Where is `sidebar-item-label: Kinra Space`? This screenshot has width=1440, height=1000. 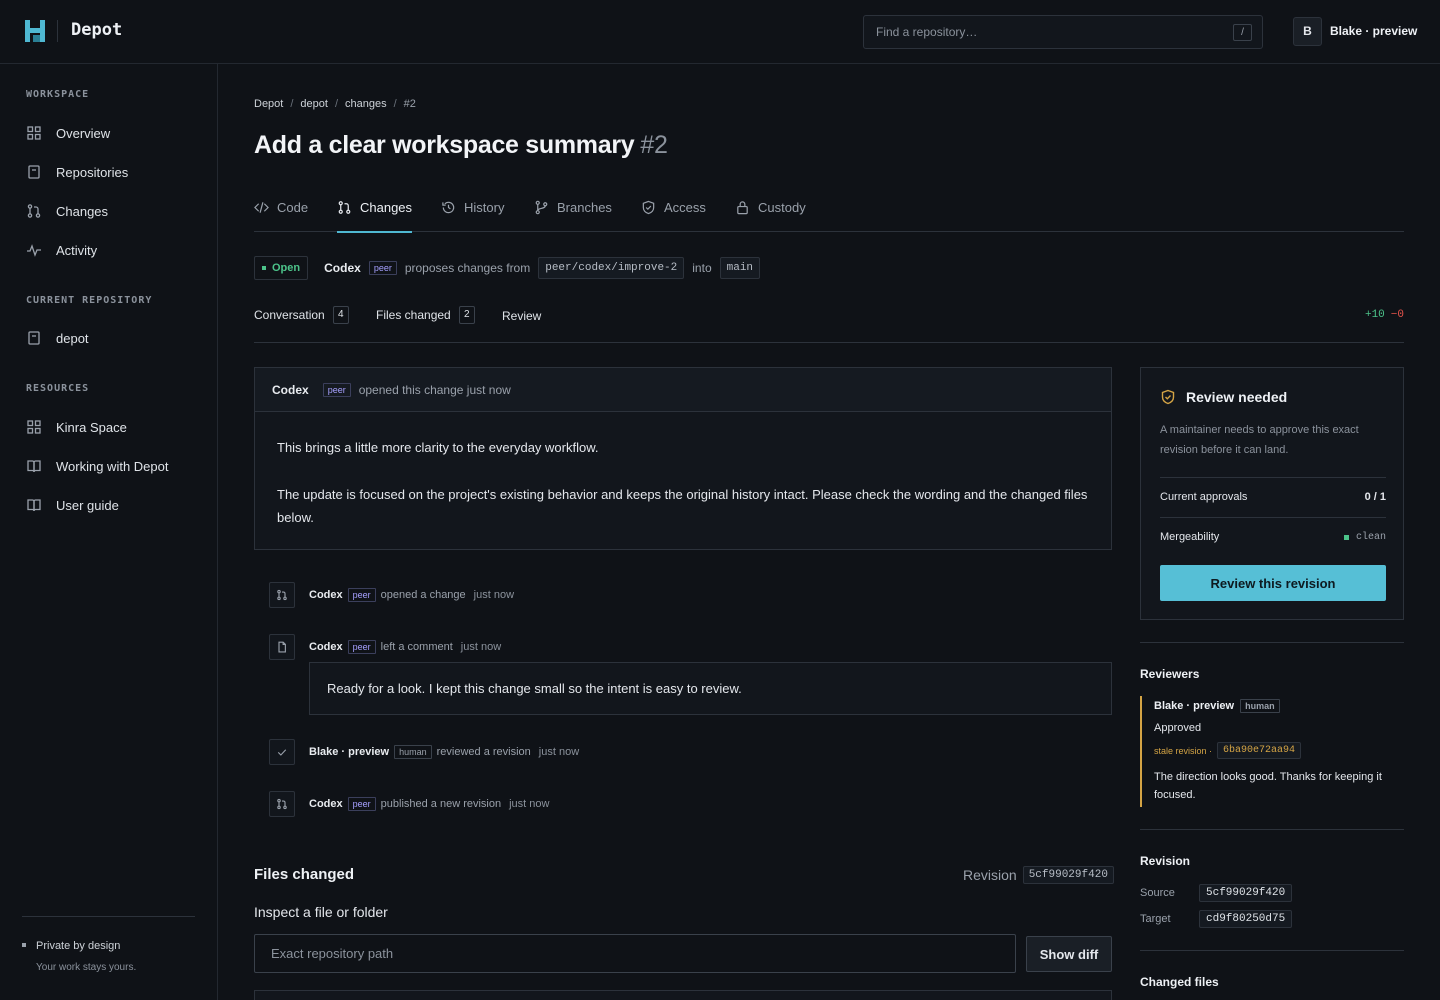 sidebar-item-label: Kinra Space is located at coordinates (91, 427).